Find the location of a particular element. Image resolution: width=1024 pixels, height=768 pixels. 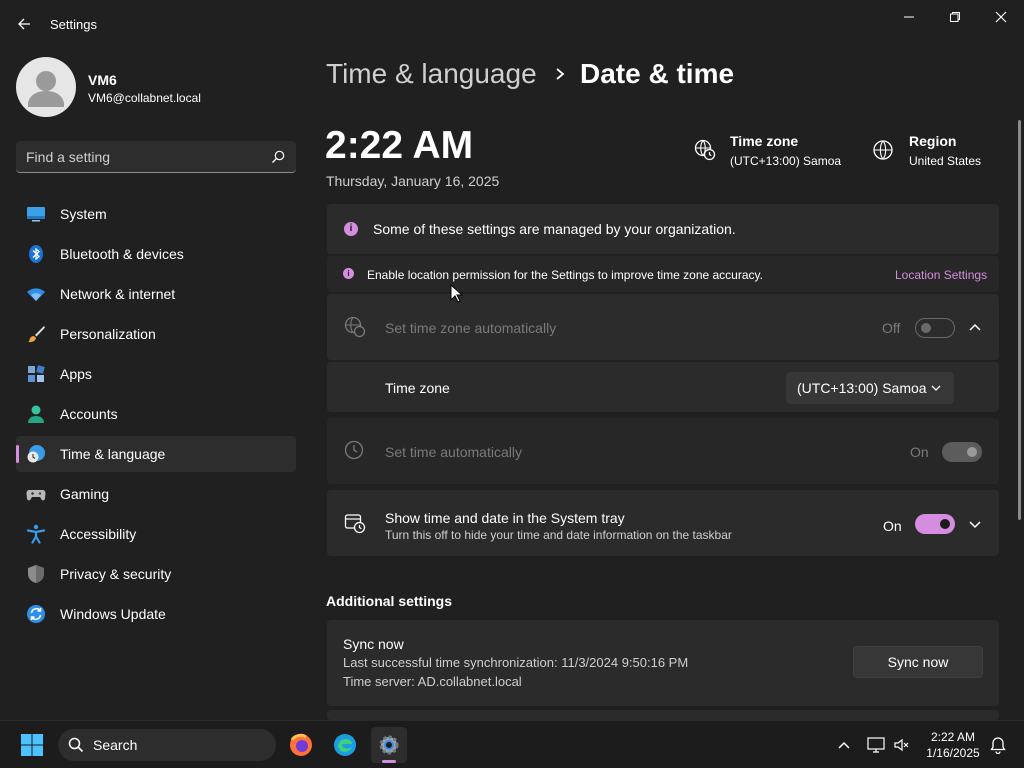

windows-logo-icon is located at coordinates (32, 745).